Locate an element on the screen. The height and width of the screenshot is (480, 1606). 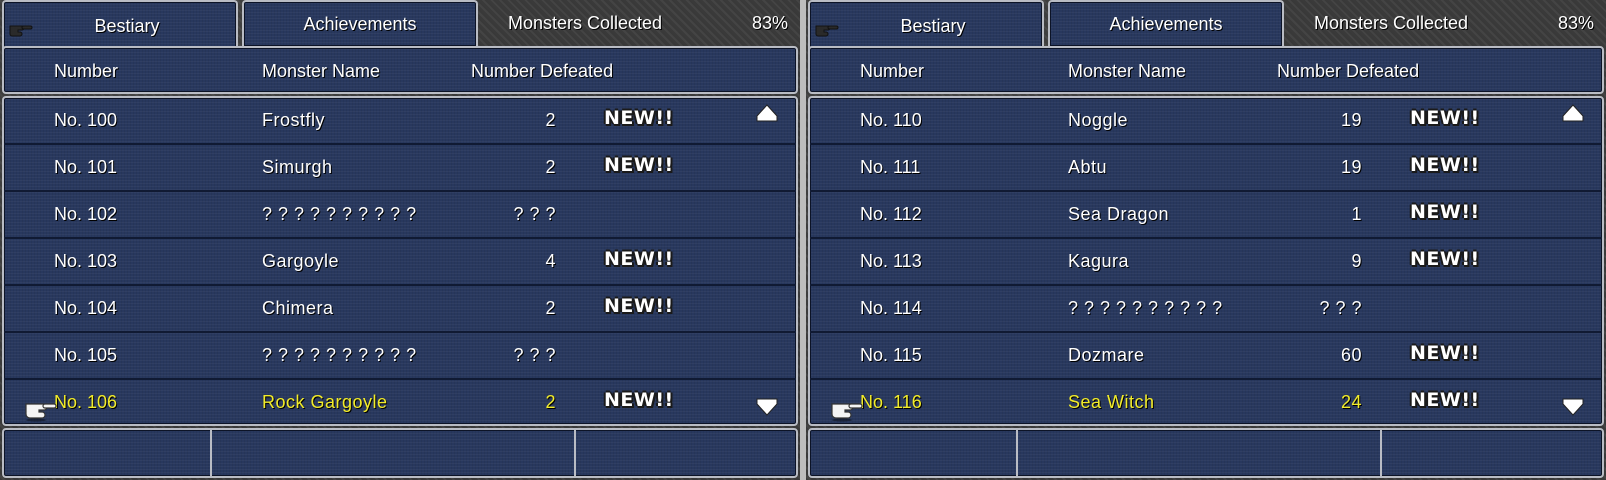
monster-name: Simurgh is located at coordinates (297, 167).